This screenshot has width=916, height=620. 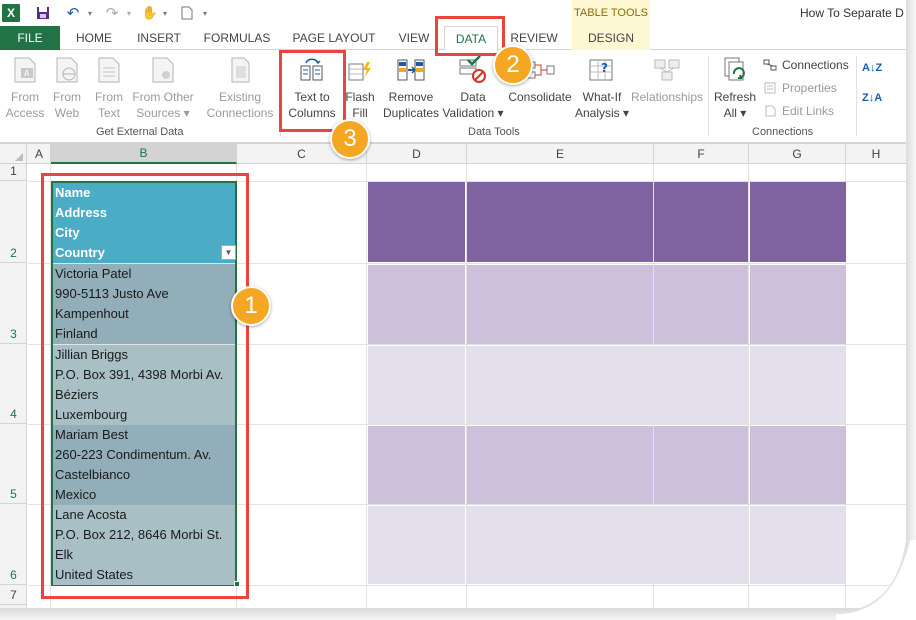 I want to click on tab-formulas: FORMULAS, so click(x=237, y=38).